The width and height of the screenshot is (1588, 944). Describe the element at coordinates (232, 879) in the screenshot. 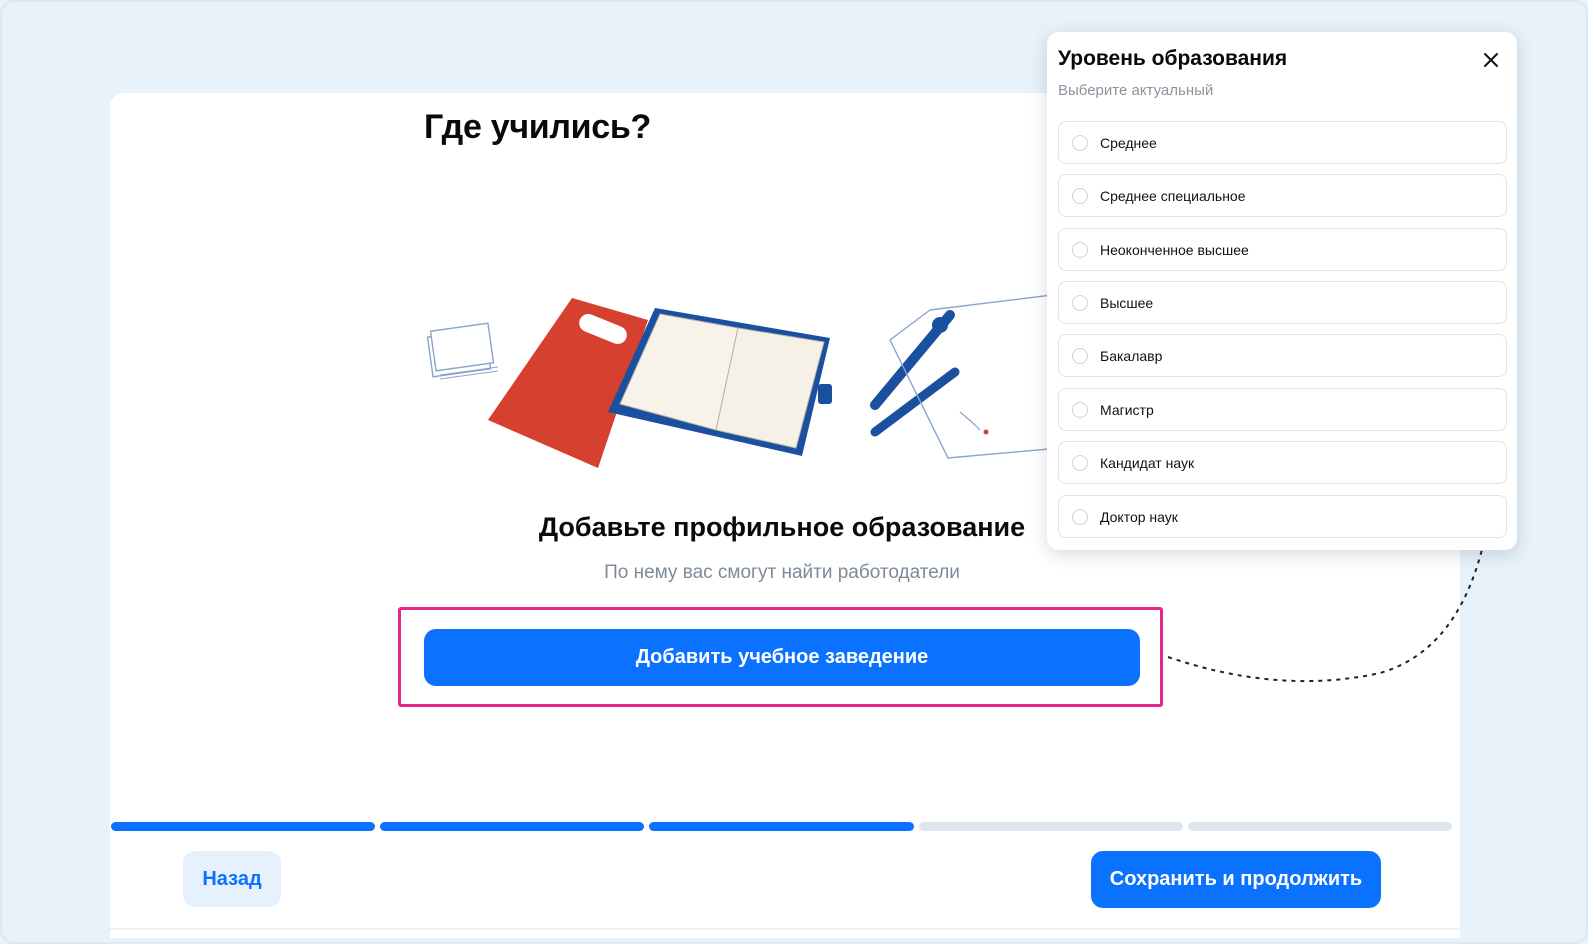

I see `back-button: Назад` at that location.